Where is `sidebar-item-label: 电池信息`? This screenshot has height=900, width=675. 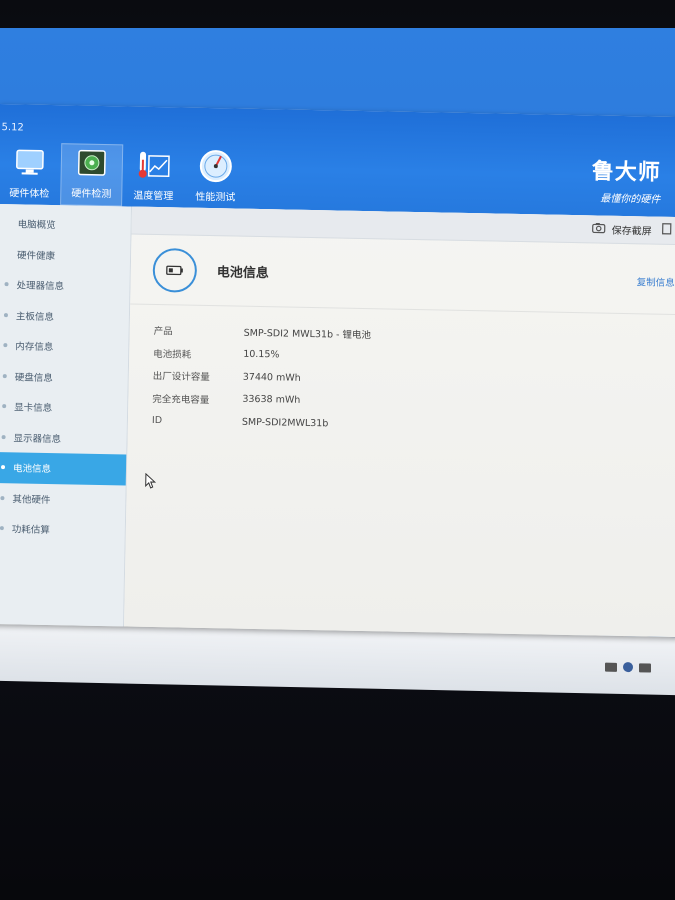 sidebar-item-label: 电池信息 is located at coordinates (32, 469).